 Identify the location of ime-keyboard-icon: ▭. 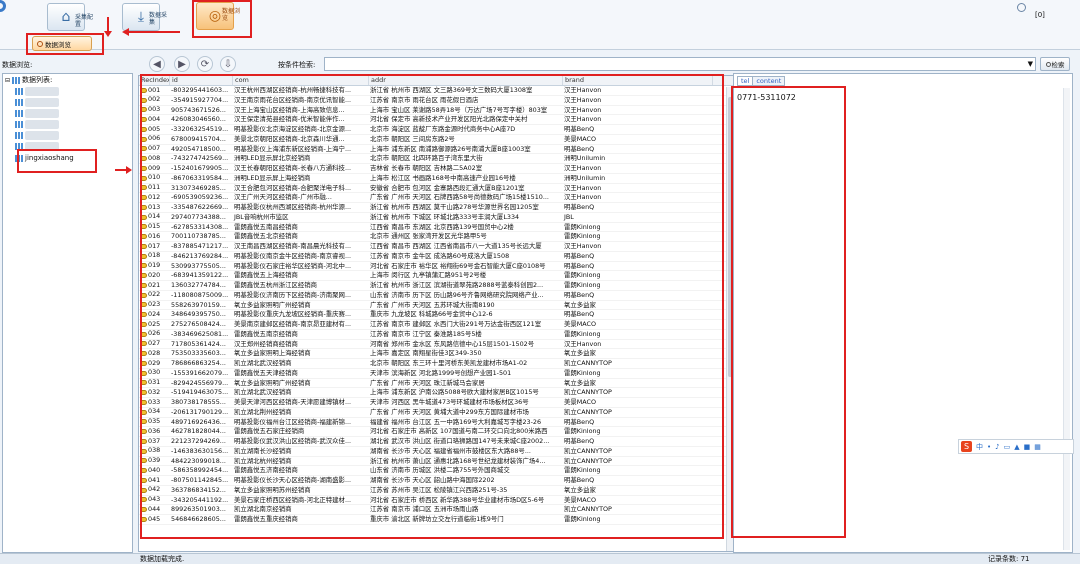
(1007, 447).